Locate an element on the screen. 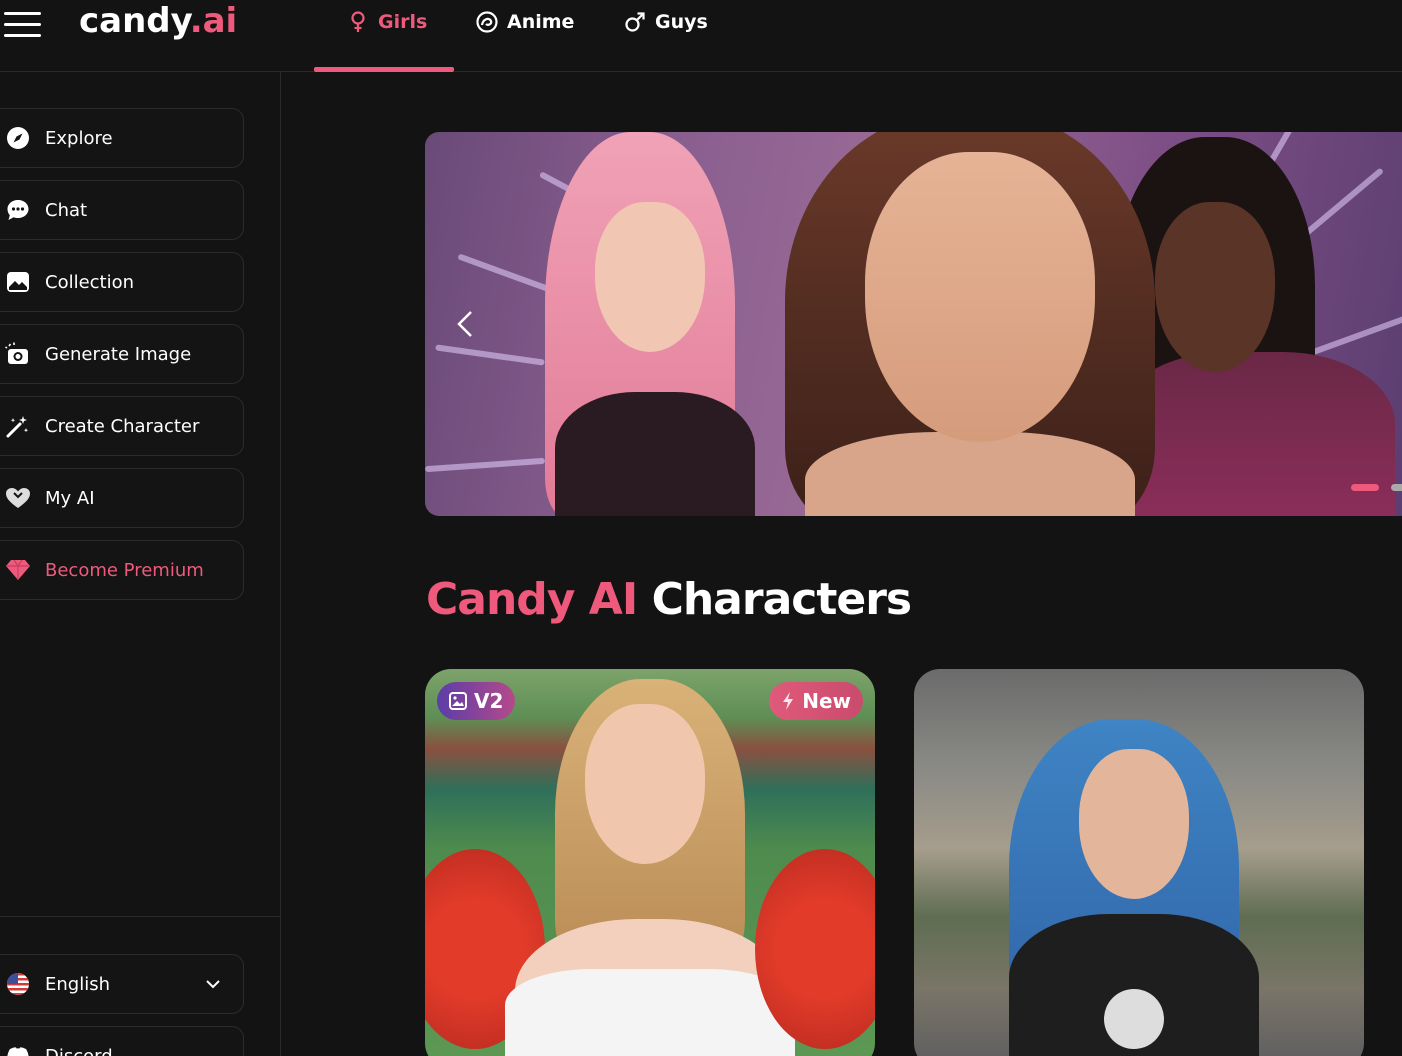 The image size is (1402, 1056). sidebar-item-label: Create Character is located at coordinates (122, 426).